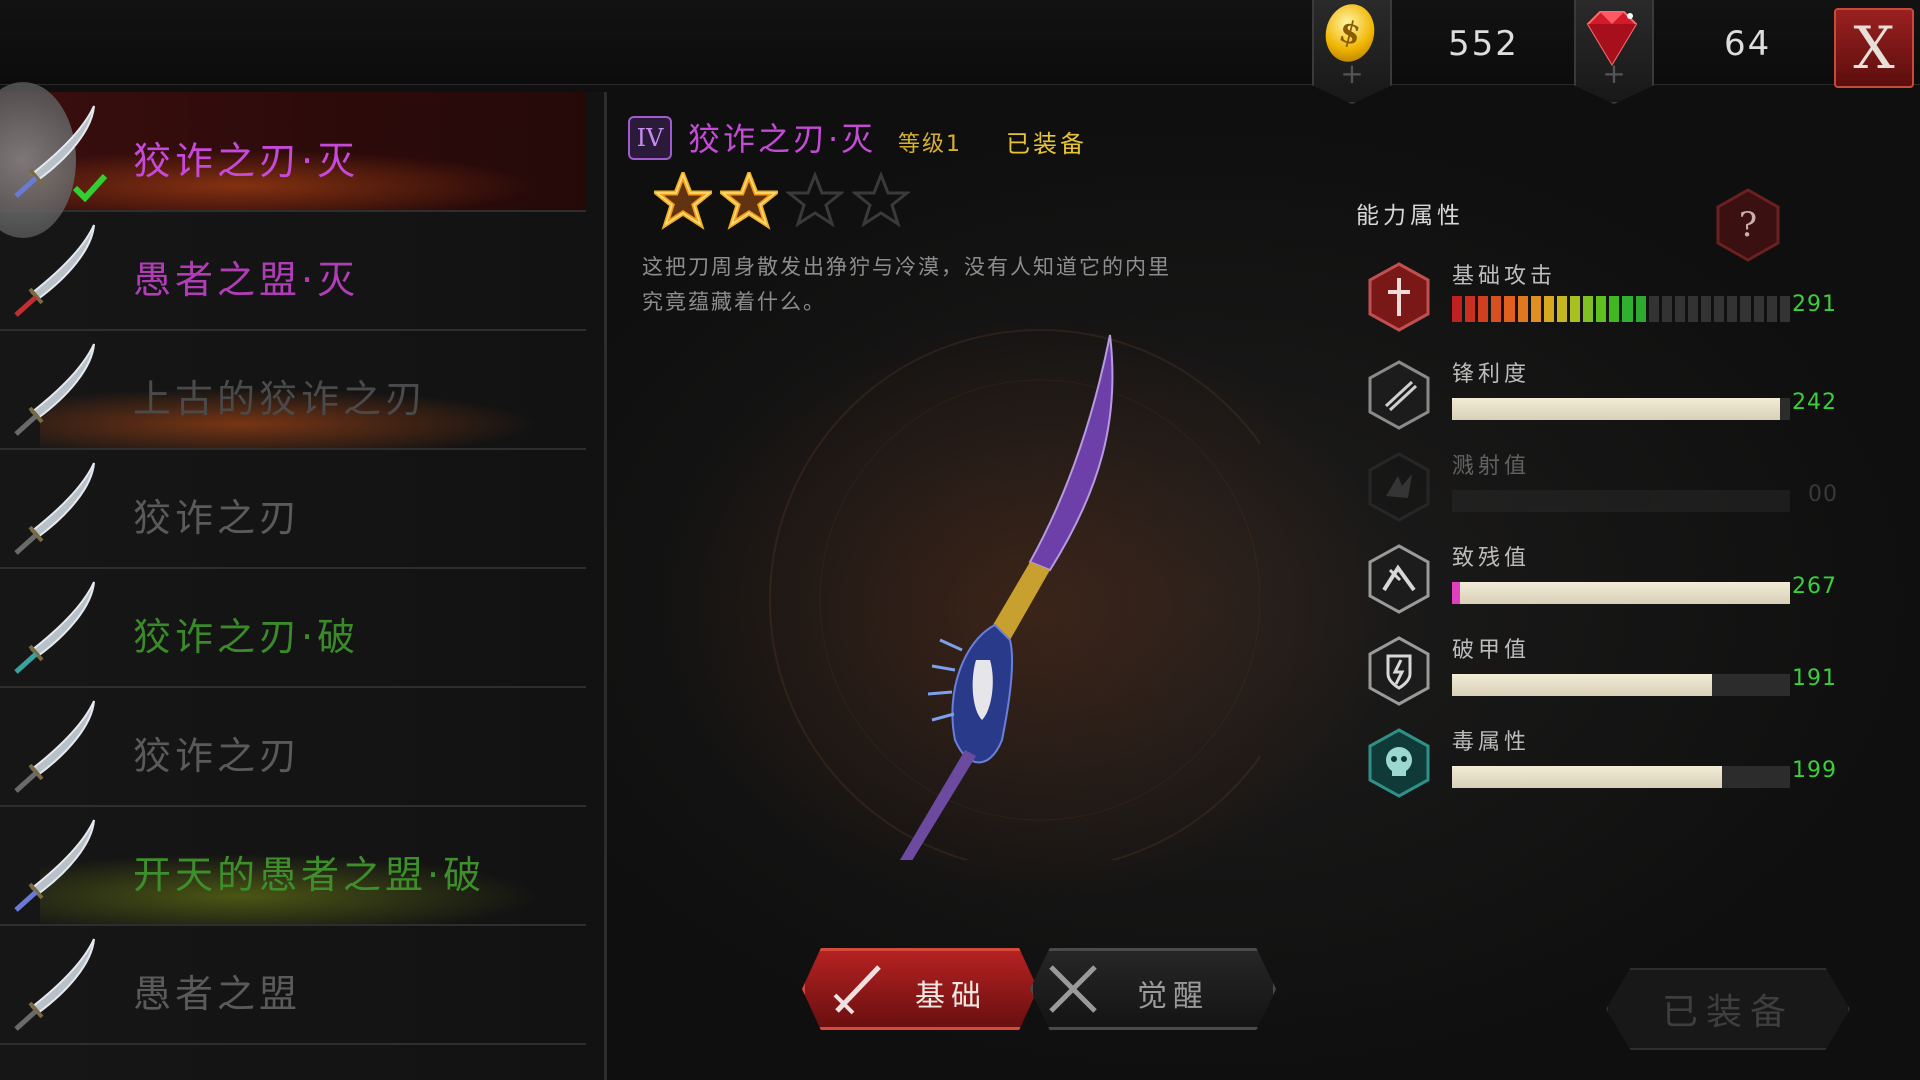  I want to click on stat-row: 致残值 267, so click(1608, 584).